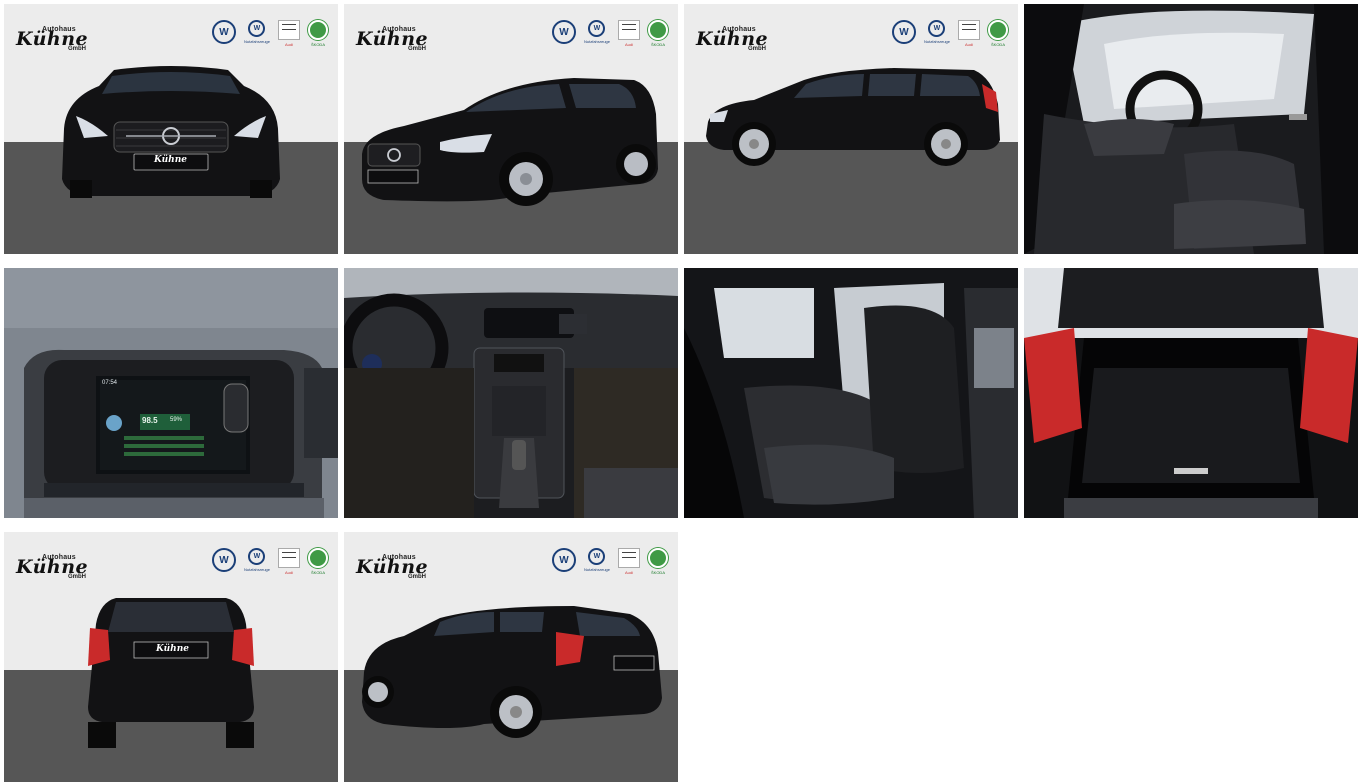 This screenshot has width=1365, height=782. I want to click on screen-time: 07:54, so click(110, 383).